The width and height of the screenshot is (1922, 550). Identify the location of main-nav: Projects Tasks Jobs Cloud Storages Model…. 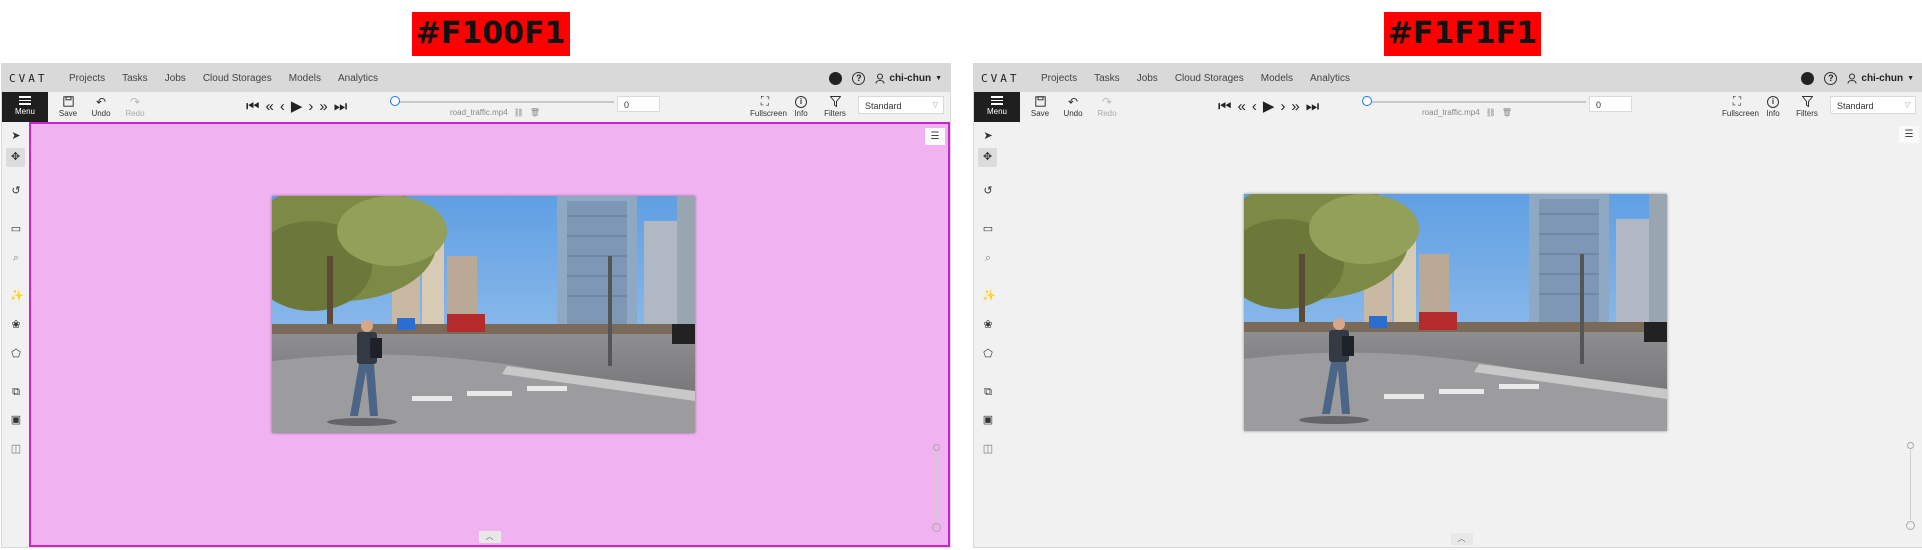
(1204, 78).